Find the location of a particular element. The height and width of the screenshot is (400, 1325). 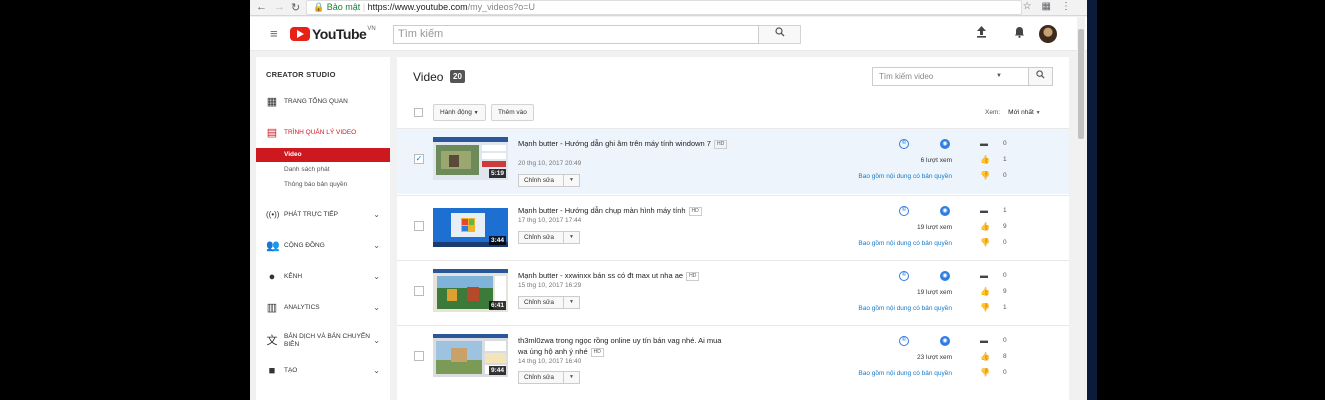

add-to-button: Thêm vào is located at coordinates (512, 112).